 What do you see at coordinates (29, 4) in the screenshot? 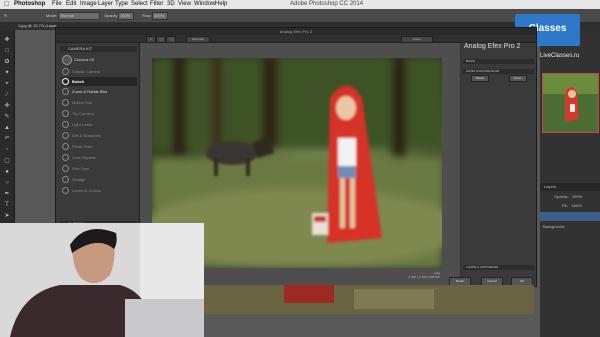
I see `menu-app-name: Photoshop` at bounding box center [29, 4].